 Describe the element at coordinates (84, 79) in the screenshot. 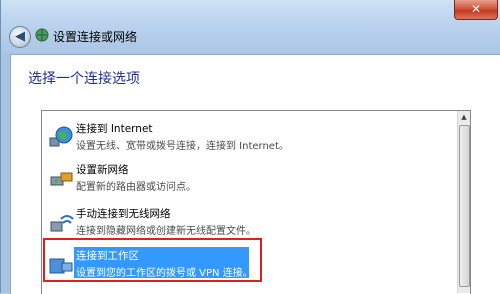

I see `page-heading: 选择一个连接选项` at that location.